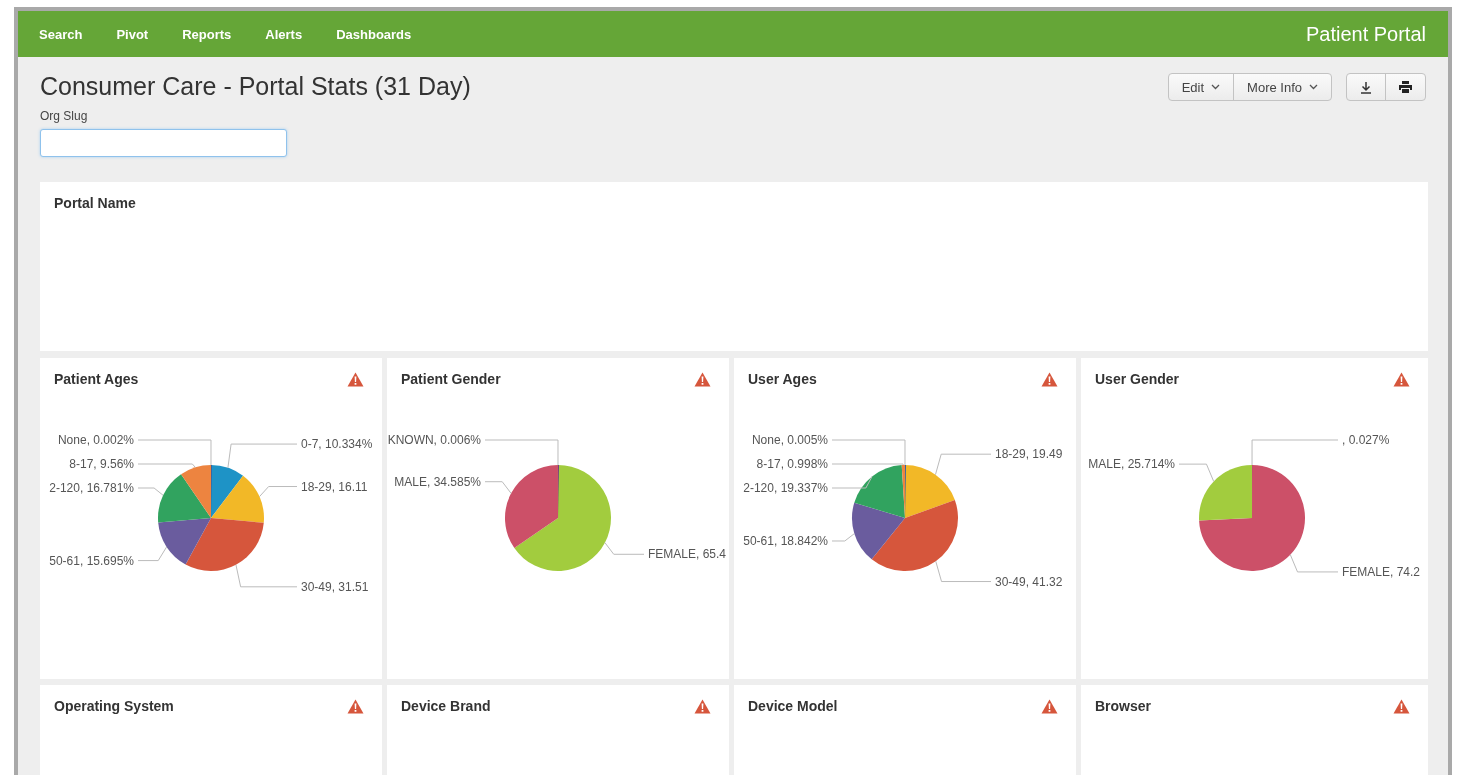 This screenshot has height=775, width=1460. What do you see at coordinates (334, 486) in the screenshot?
I see `slice-label: 18-29, 16.11` at bounding box center [334, 486].